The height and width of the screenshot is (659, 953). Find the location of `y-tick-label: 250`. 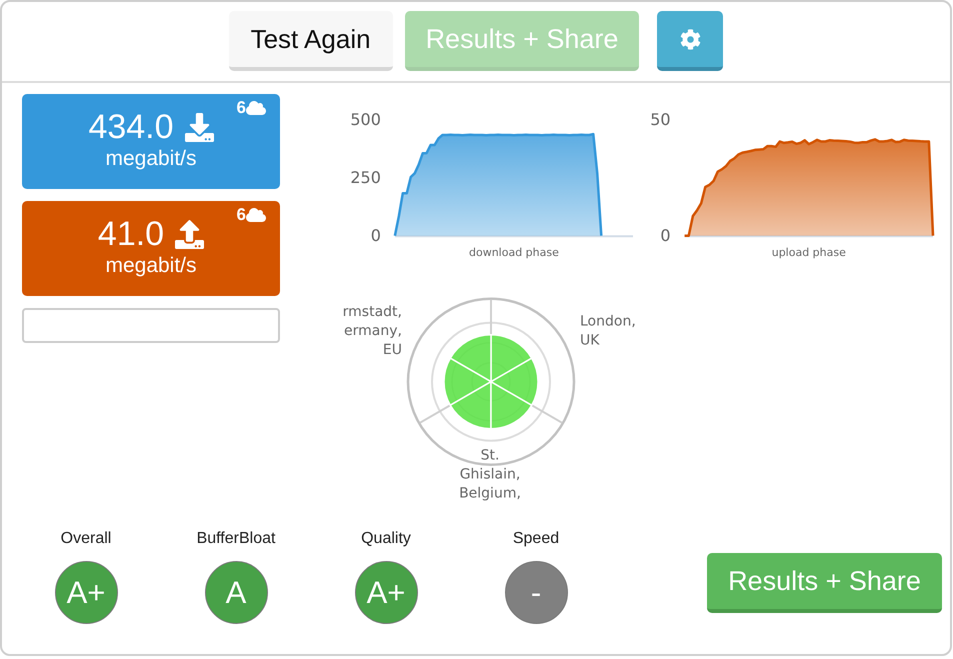

y-tick-label: 250 is located at coordinates (365, 178).